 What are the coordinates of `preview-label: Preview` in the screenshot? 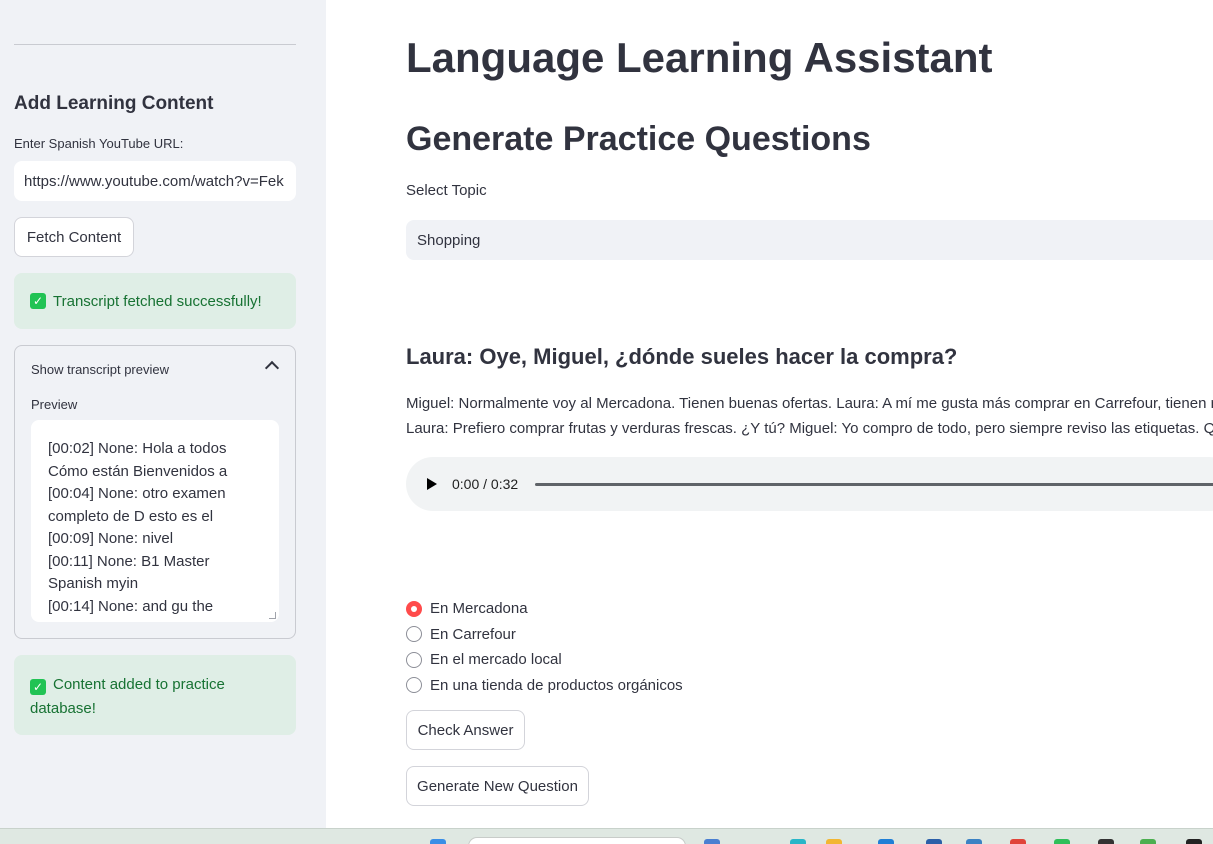 It's located at (54, 404).